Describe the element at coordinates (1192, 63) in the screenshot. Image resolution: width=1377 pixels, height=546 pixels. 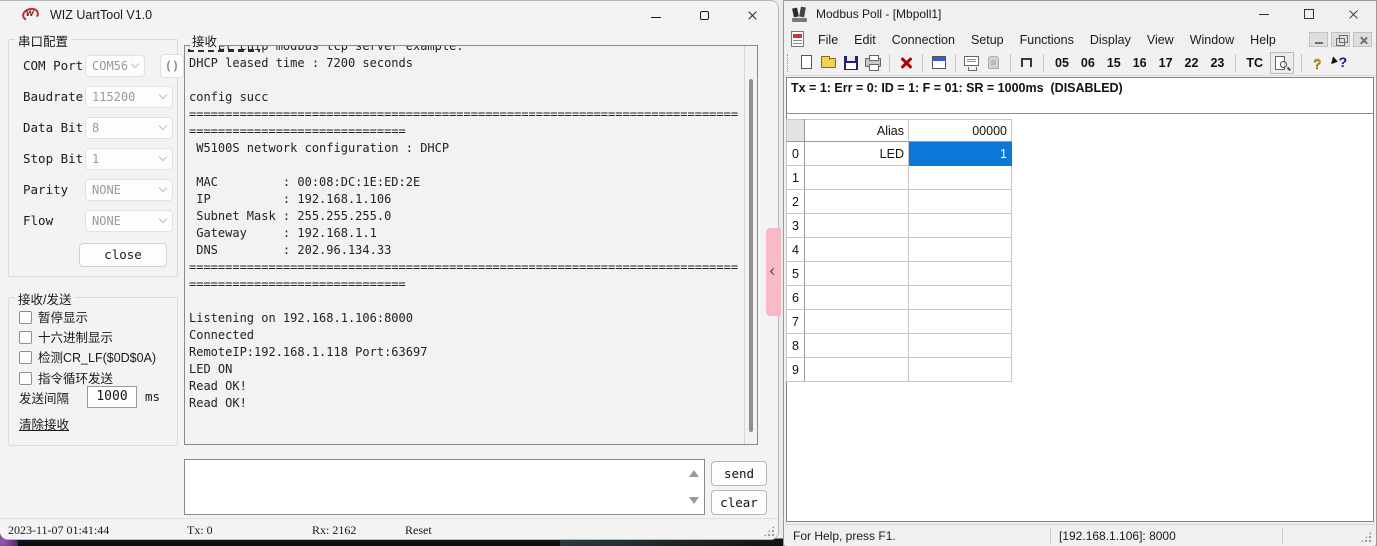
I see `function-22-button: 22` at that location.